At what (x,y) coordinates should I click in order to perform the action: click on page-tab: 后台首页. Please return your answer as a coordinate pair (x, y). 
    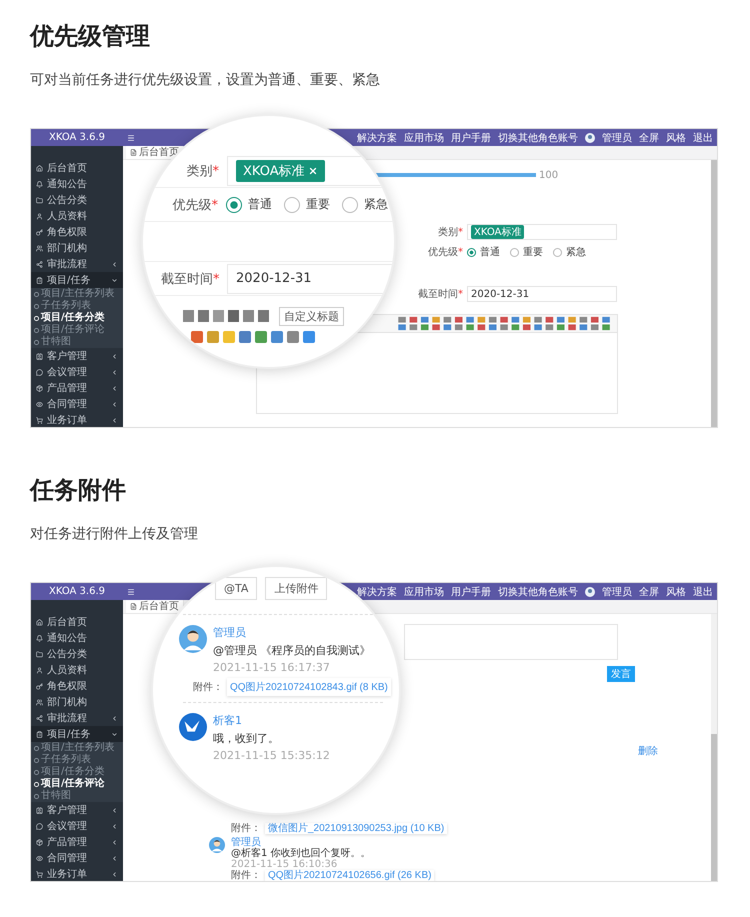
    Looking at the image, I should click on (155, 606).